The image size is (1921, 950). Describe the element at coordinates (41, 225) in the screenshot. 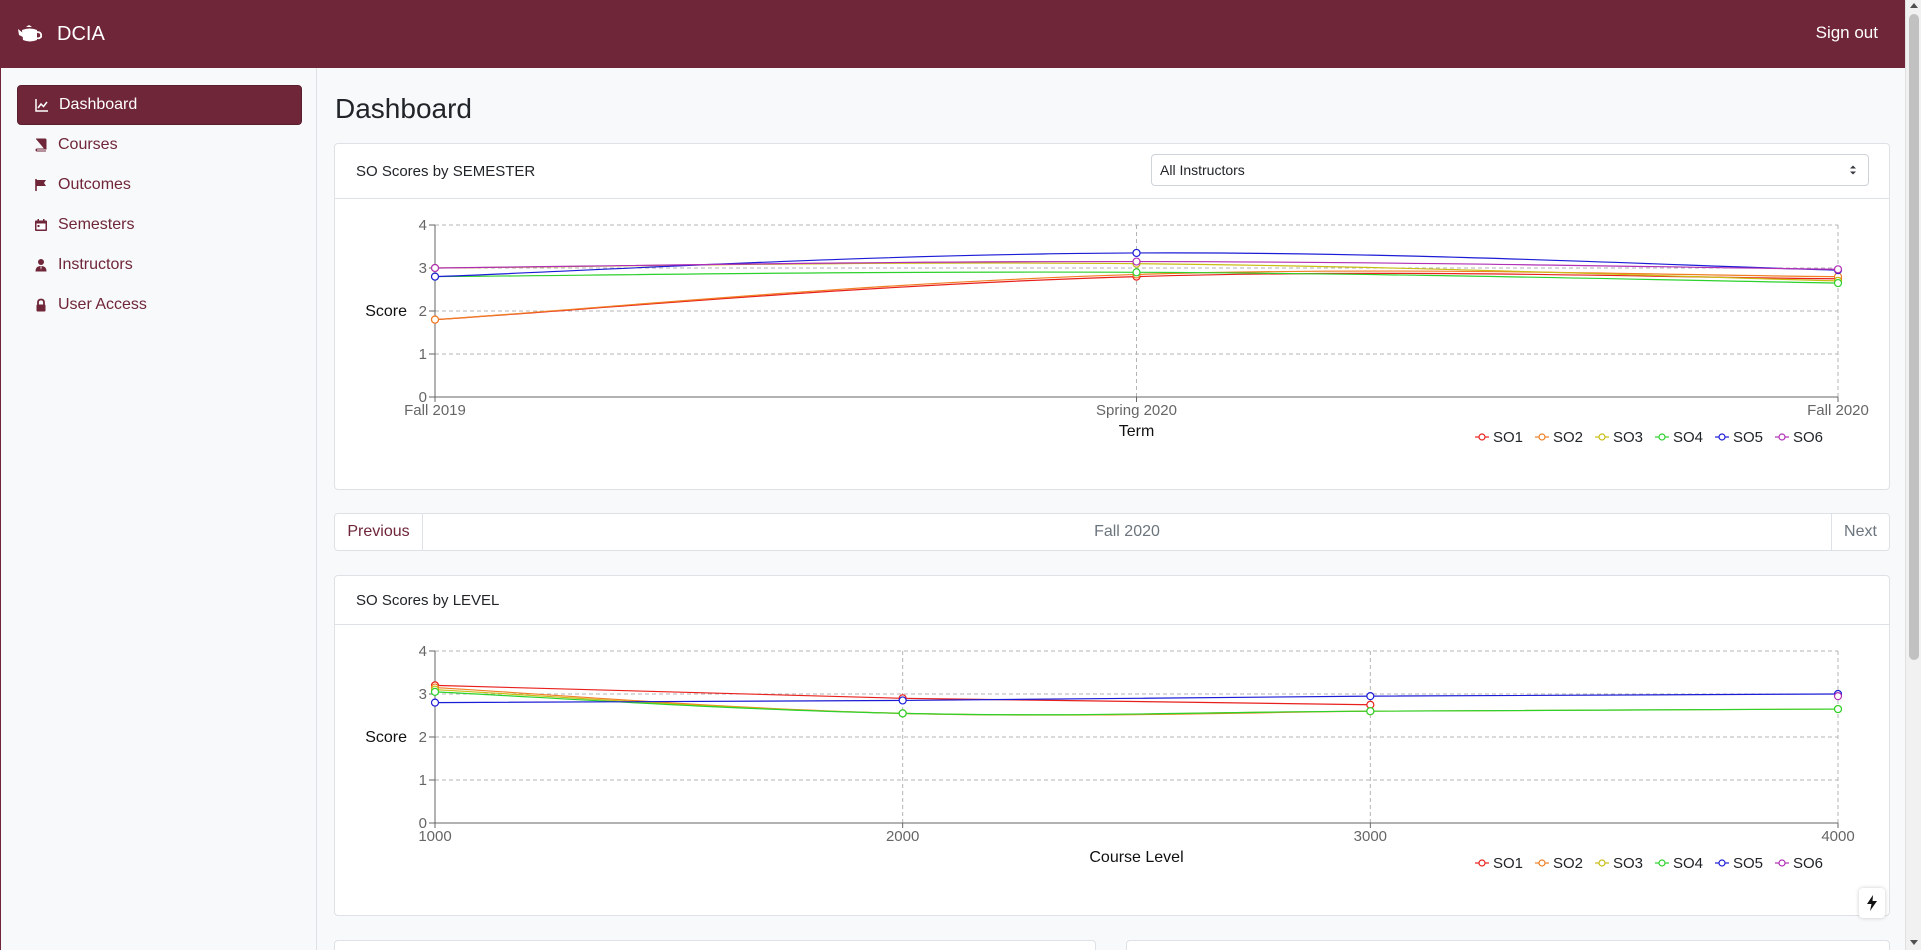

I see `calendar-icon` at that location.